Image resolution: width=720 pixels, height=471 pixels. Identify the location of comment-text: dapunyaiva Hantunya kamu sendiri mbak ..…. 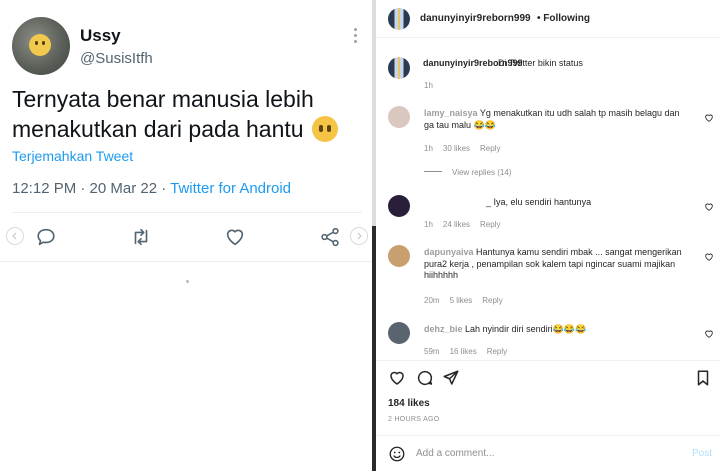
(553, 263).